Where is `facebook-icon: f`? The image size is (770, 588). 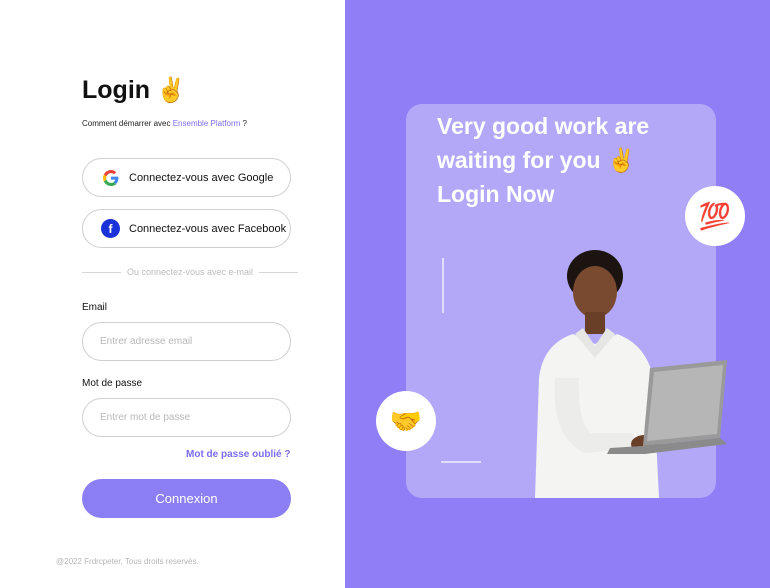
facebook-icon: f is located at coordinates (110, 228).